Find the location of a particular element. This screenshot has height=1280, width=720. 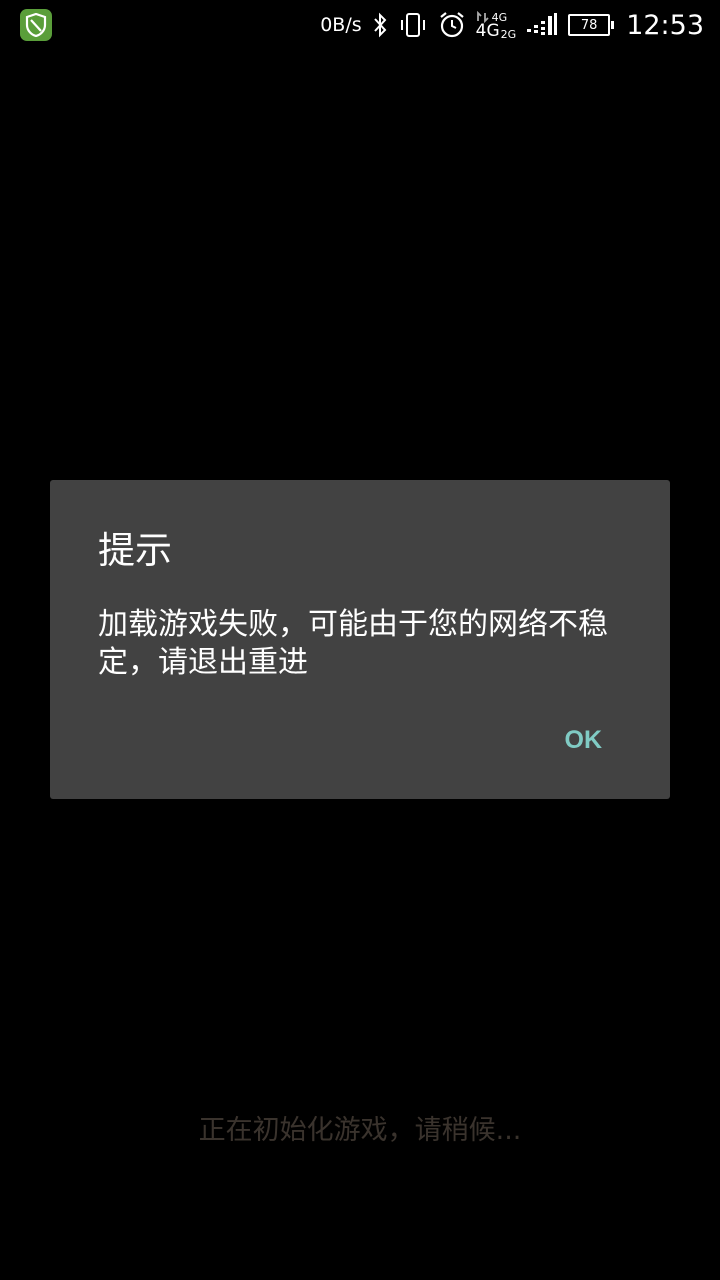

alarm-icon is located at coordinates (452, 25).